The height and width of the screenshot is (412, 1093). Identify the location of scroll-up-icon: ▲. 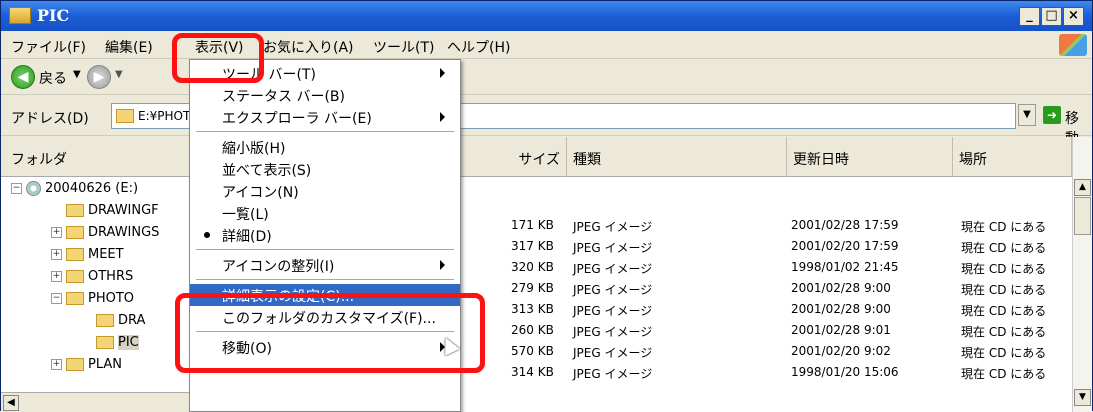
(1082, 187).